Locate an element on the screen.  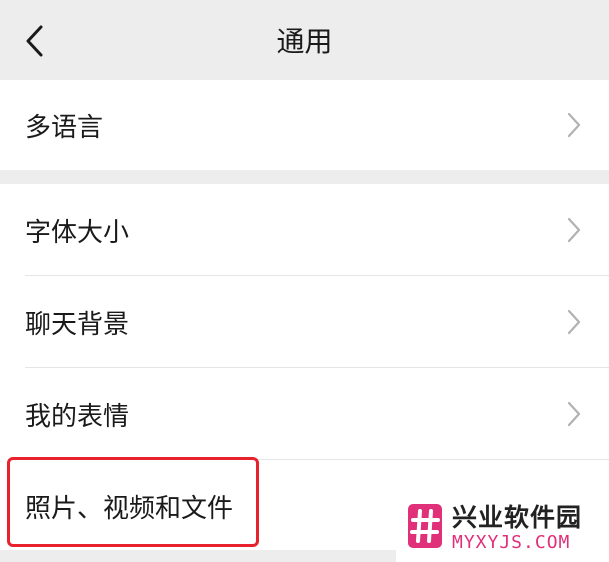
settings-item-label: 多语言 is located at coordinates (64, 127).